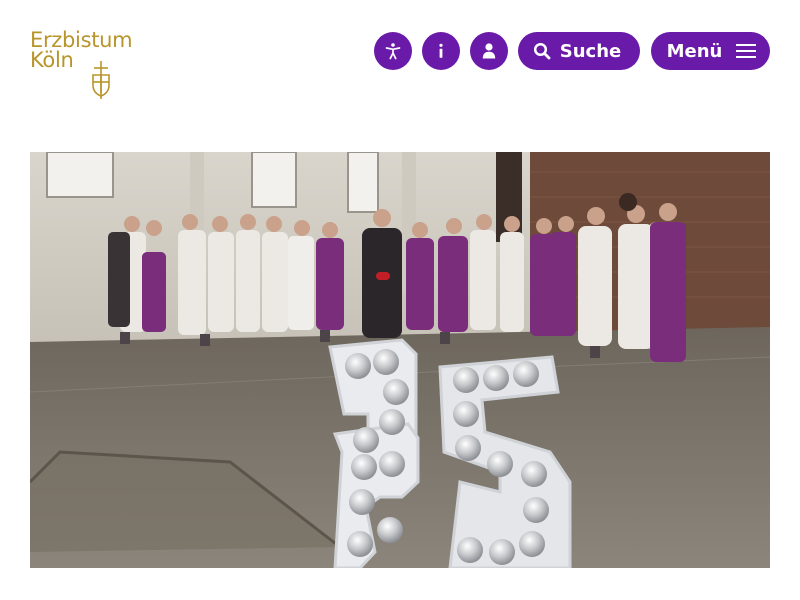 The width and height of the screenshot is (800, 600). I want to click on user-button, so click(489, 51).